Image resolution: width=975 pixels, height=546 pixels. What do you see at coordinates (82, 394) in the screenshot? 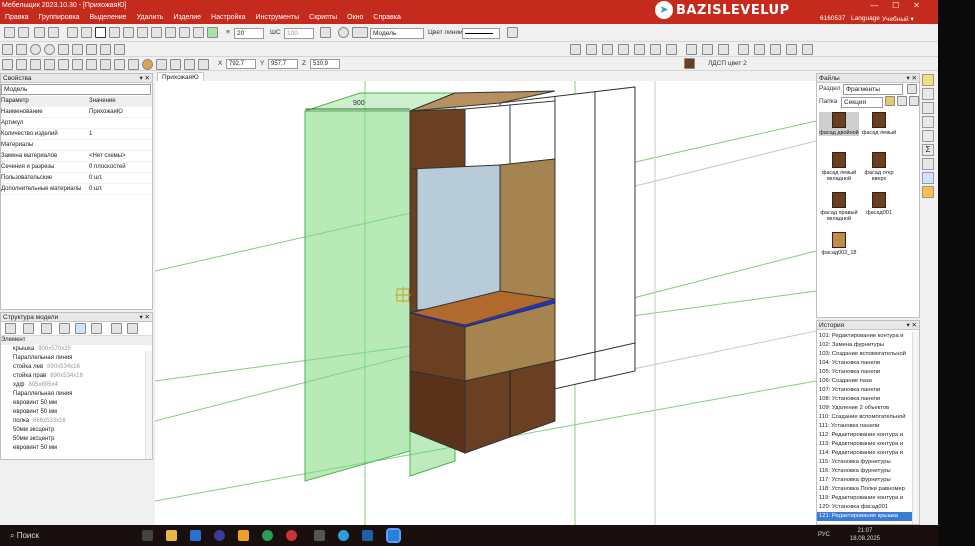
I see `tree-item: Параллельная линия` at bounding box center [82, 394].